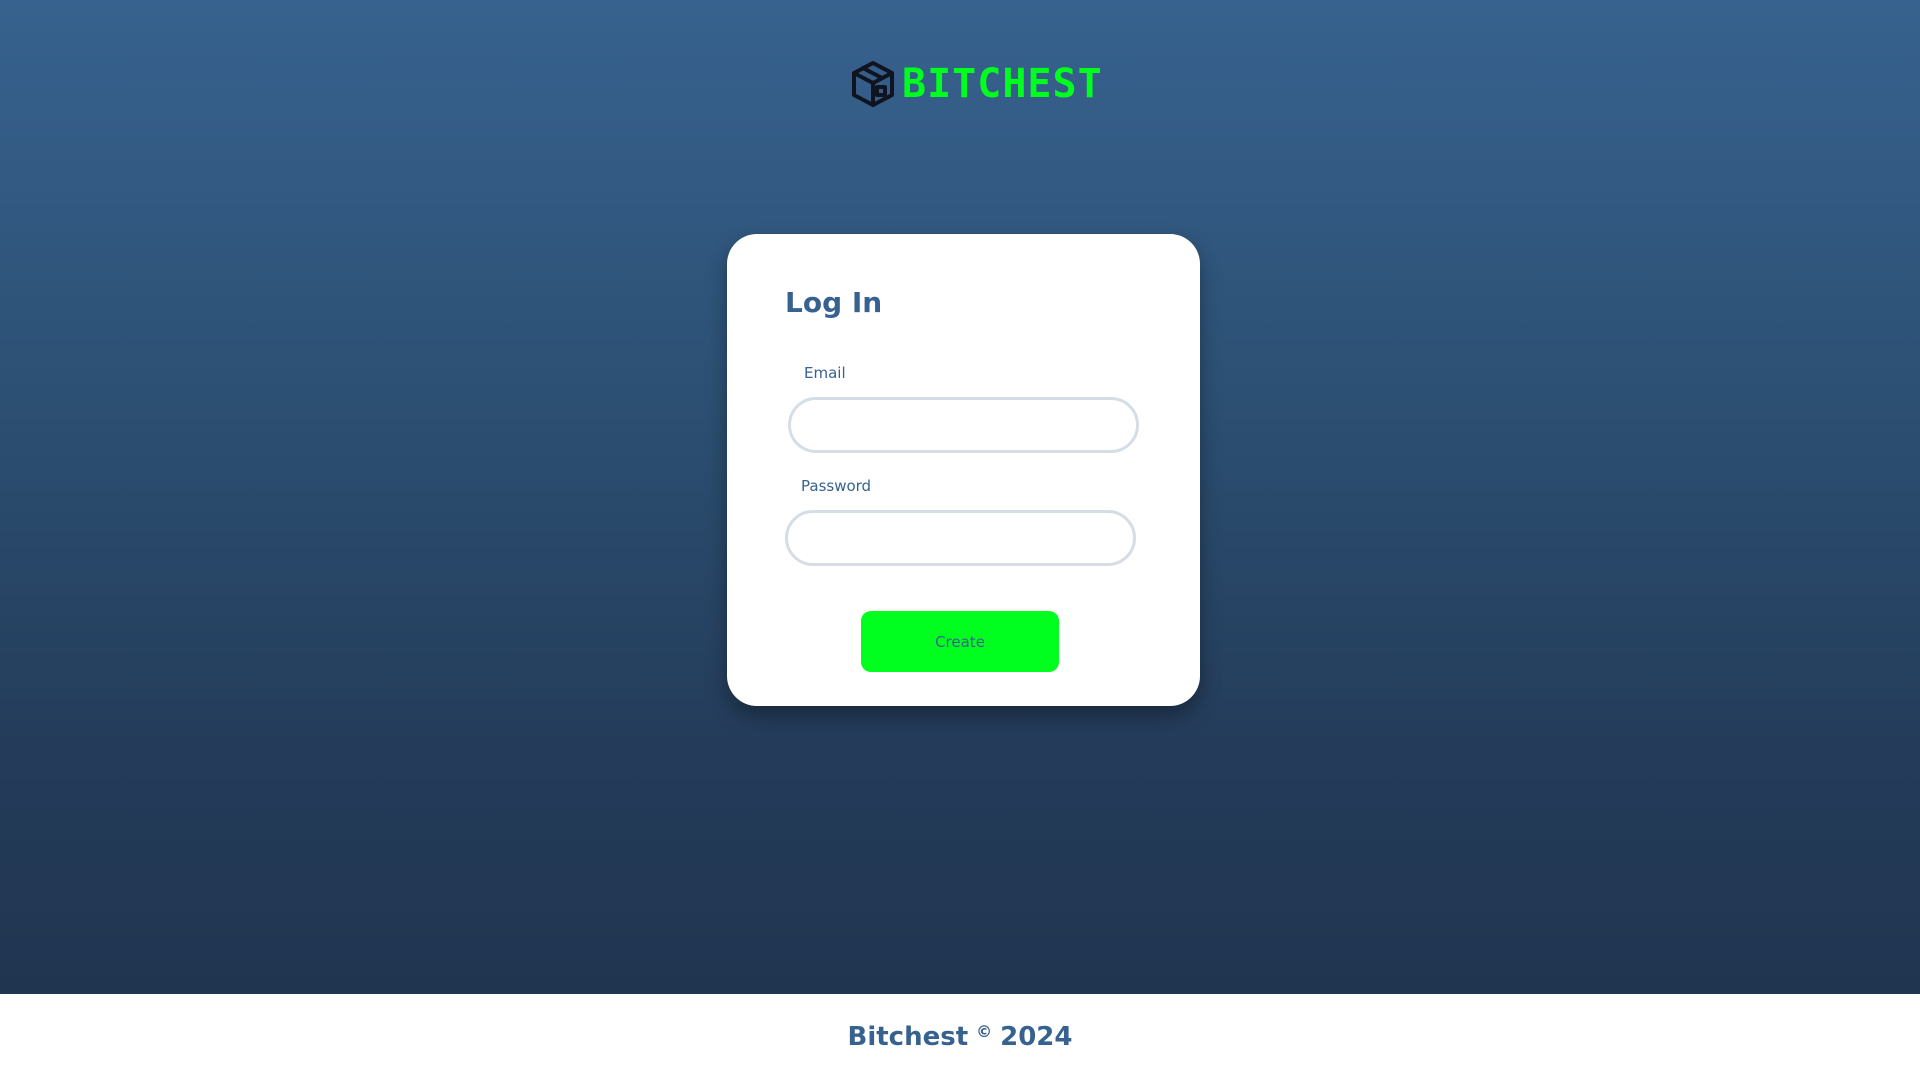 Image resolution: width=1920 pixels, height=1080 pixels. I want to click on brand-logo: BITCHEST, so click(976, 84).